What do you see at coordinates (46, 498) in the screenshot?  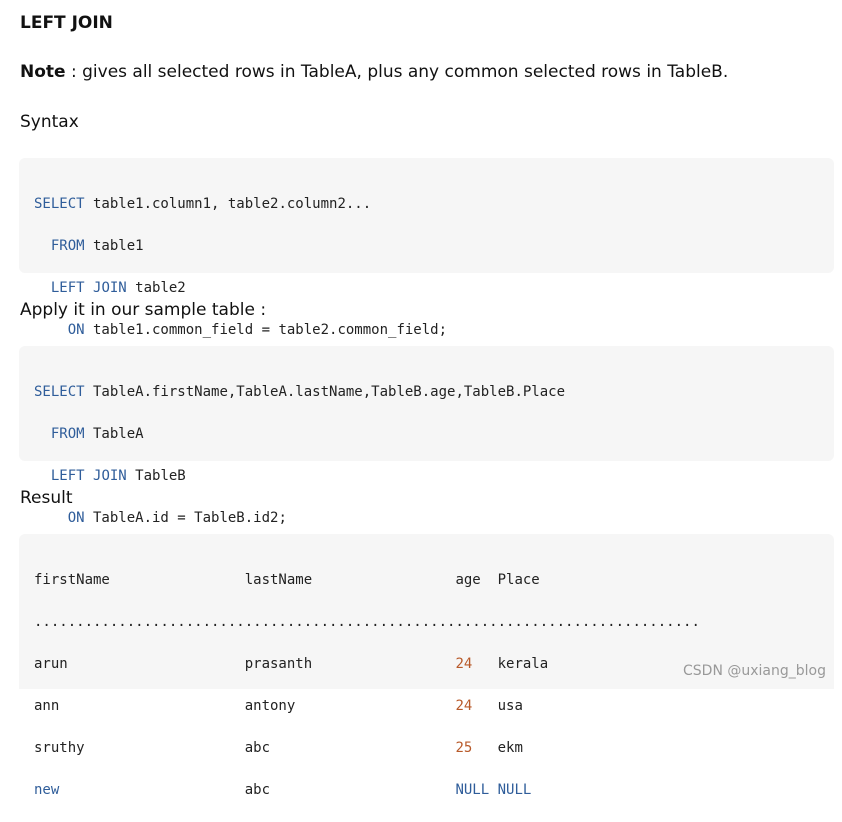 I see `result-label: Result` at bounding box center [46, 498].